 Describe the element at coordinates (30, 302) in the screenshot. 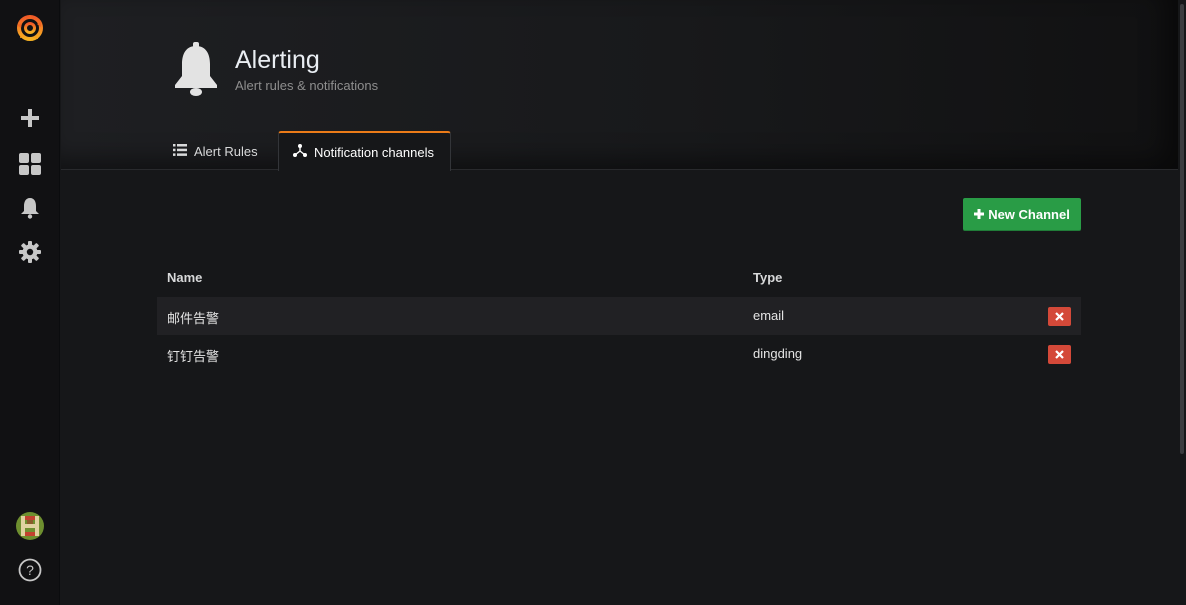

I see `sidebar: ?` at that location.